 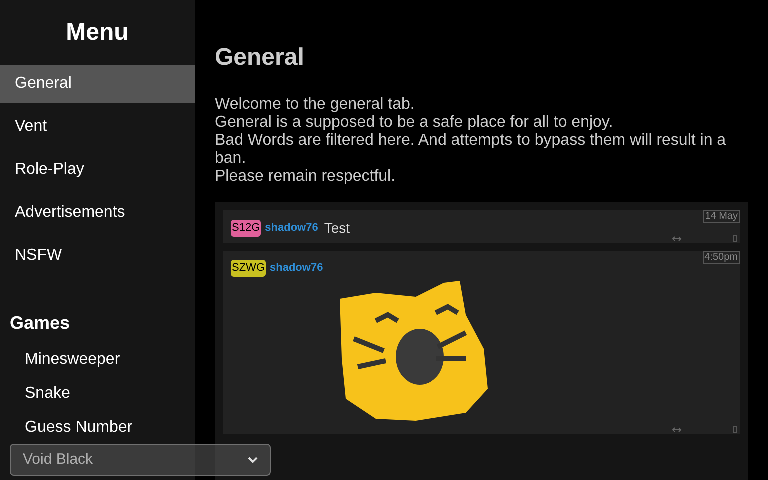 What do you see at coordinates (721, 216) in the screenshot?
I see `timestamp: 14 May` at bounding box center [721, 216].